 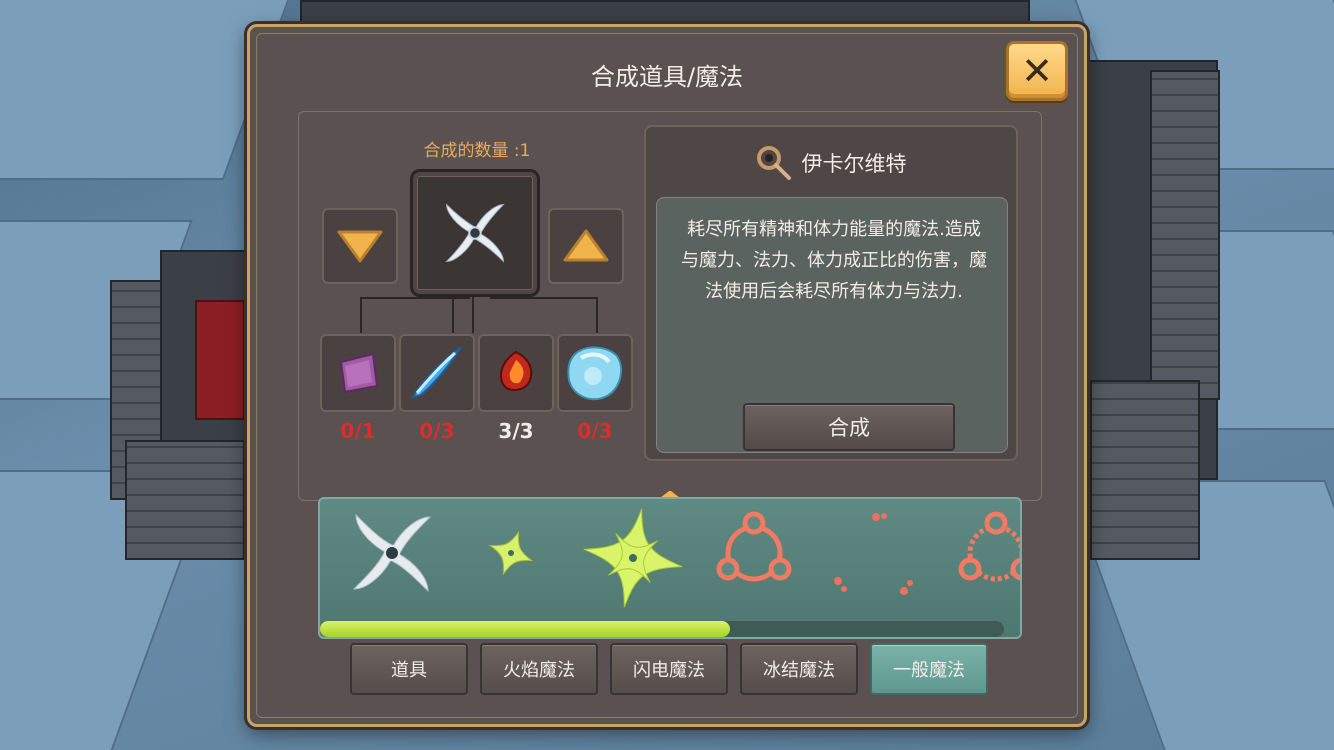 I want to click on triangle-down-icon, so click(x=360, y=246).